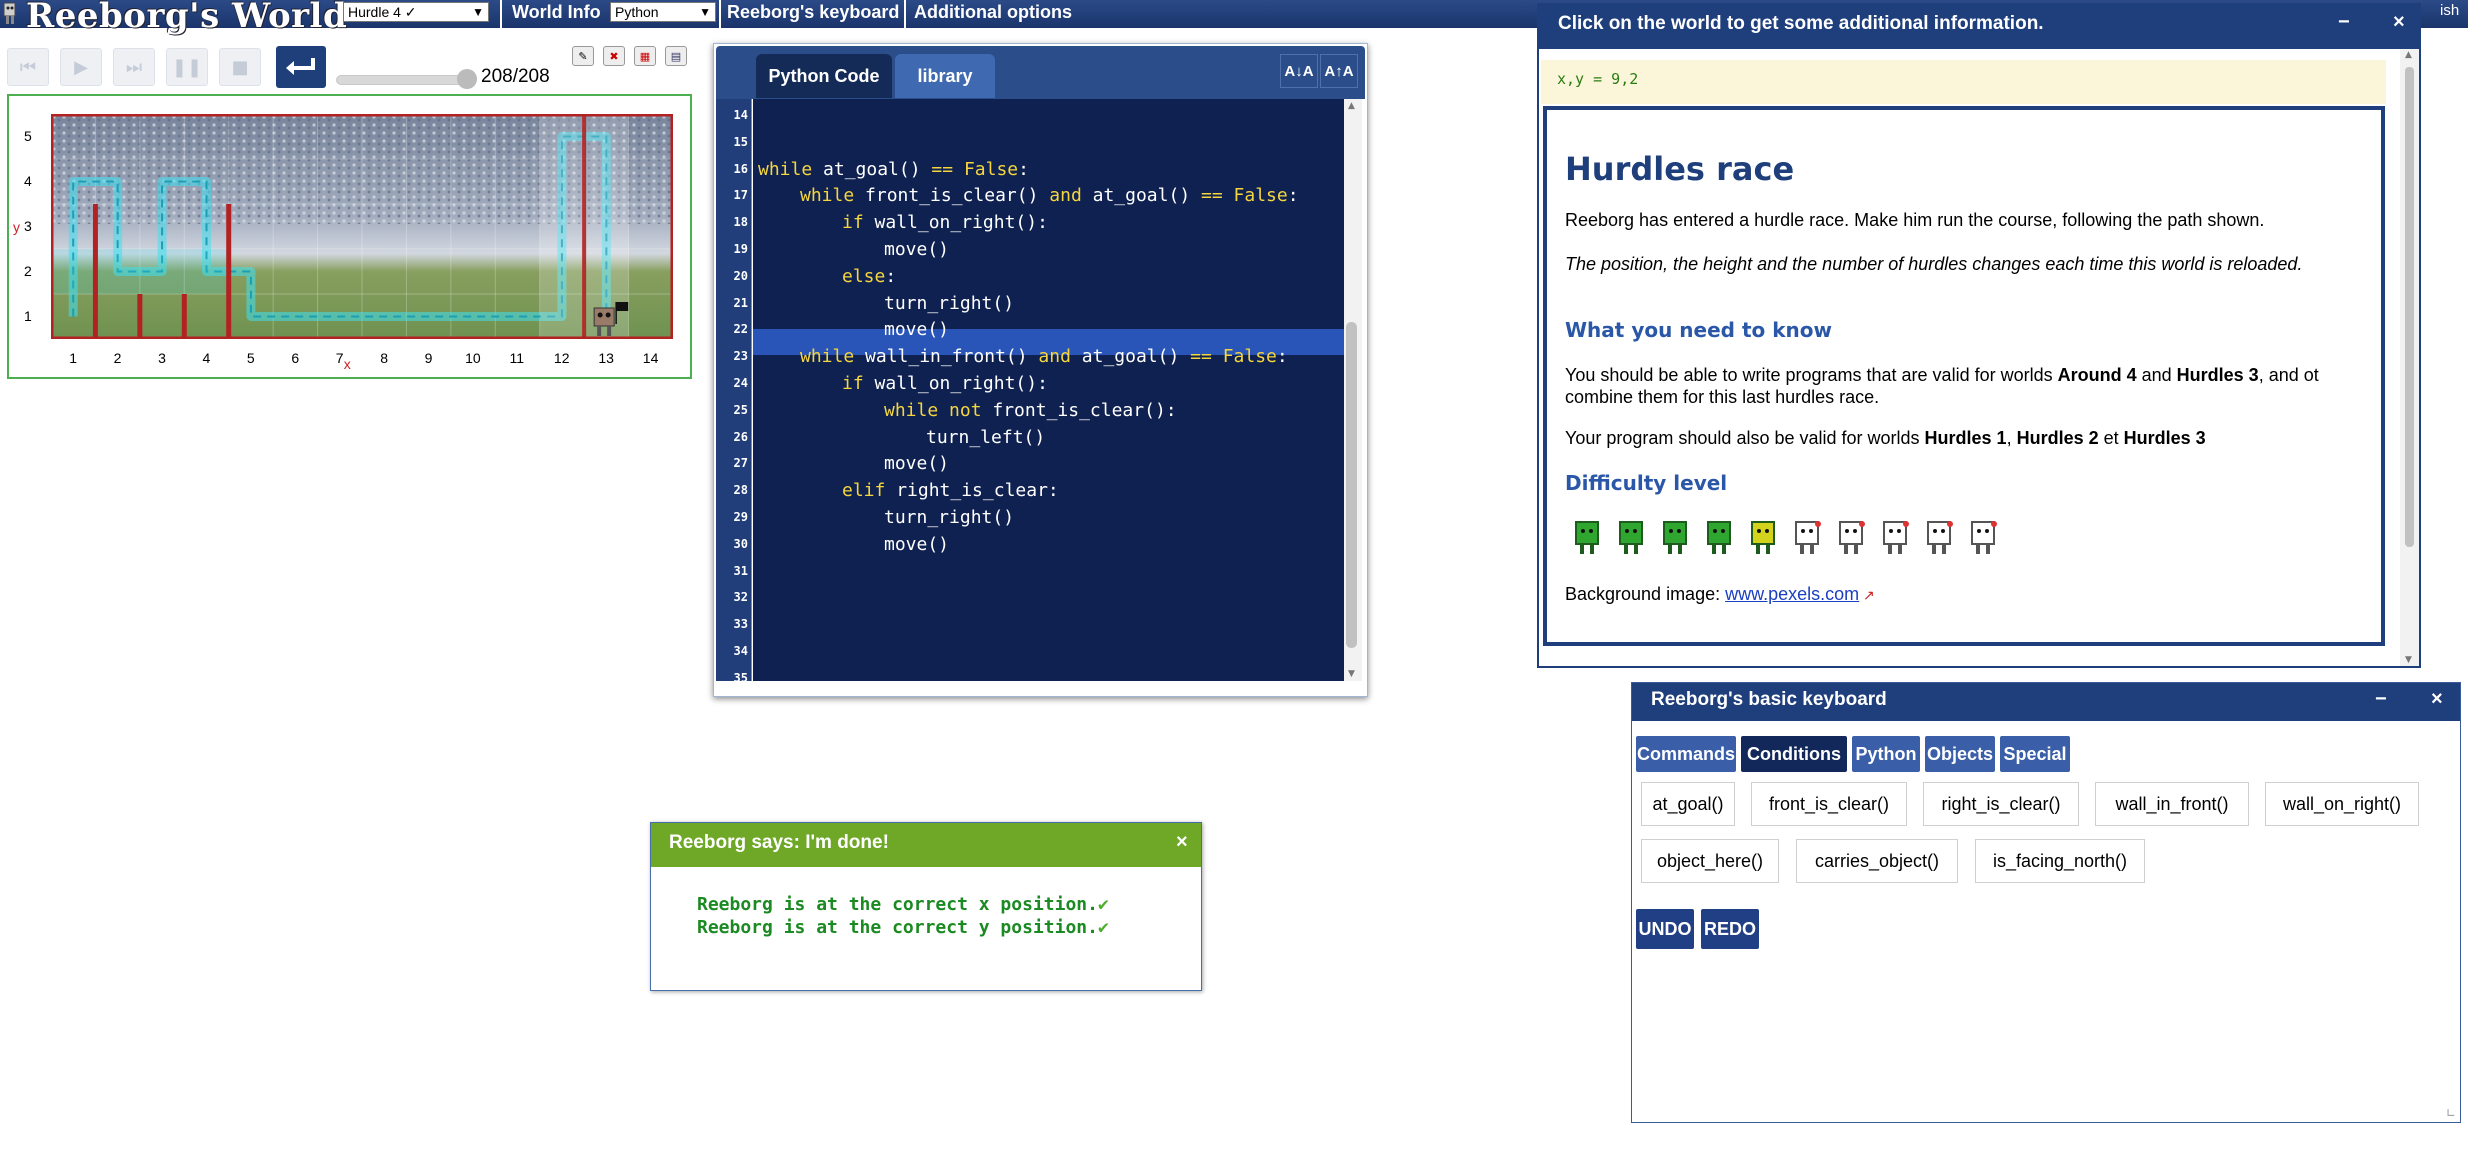  What do you see at coordinates (1079, 410) in the screenshot?
I see `code-text: front_is_clear():` at bounding box center [1079, 410].